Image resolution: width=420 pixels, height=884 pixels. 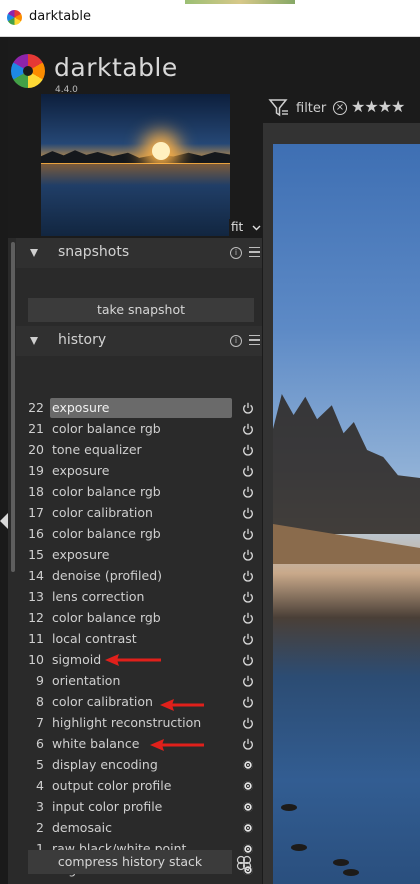 I want to click on history-item: 14 denoise (profiled), so click(x=138, y=576).